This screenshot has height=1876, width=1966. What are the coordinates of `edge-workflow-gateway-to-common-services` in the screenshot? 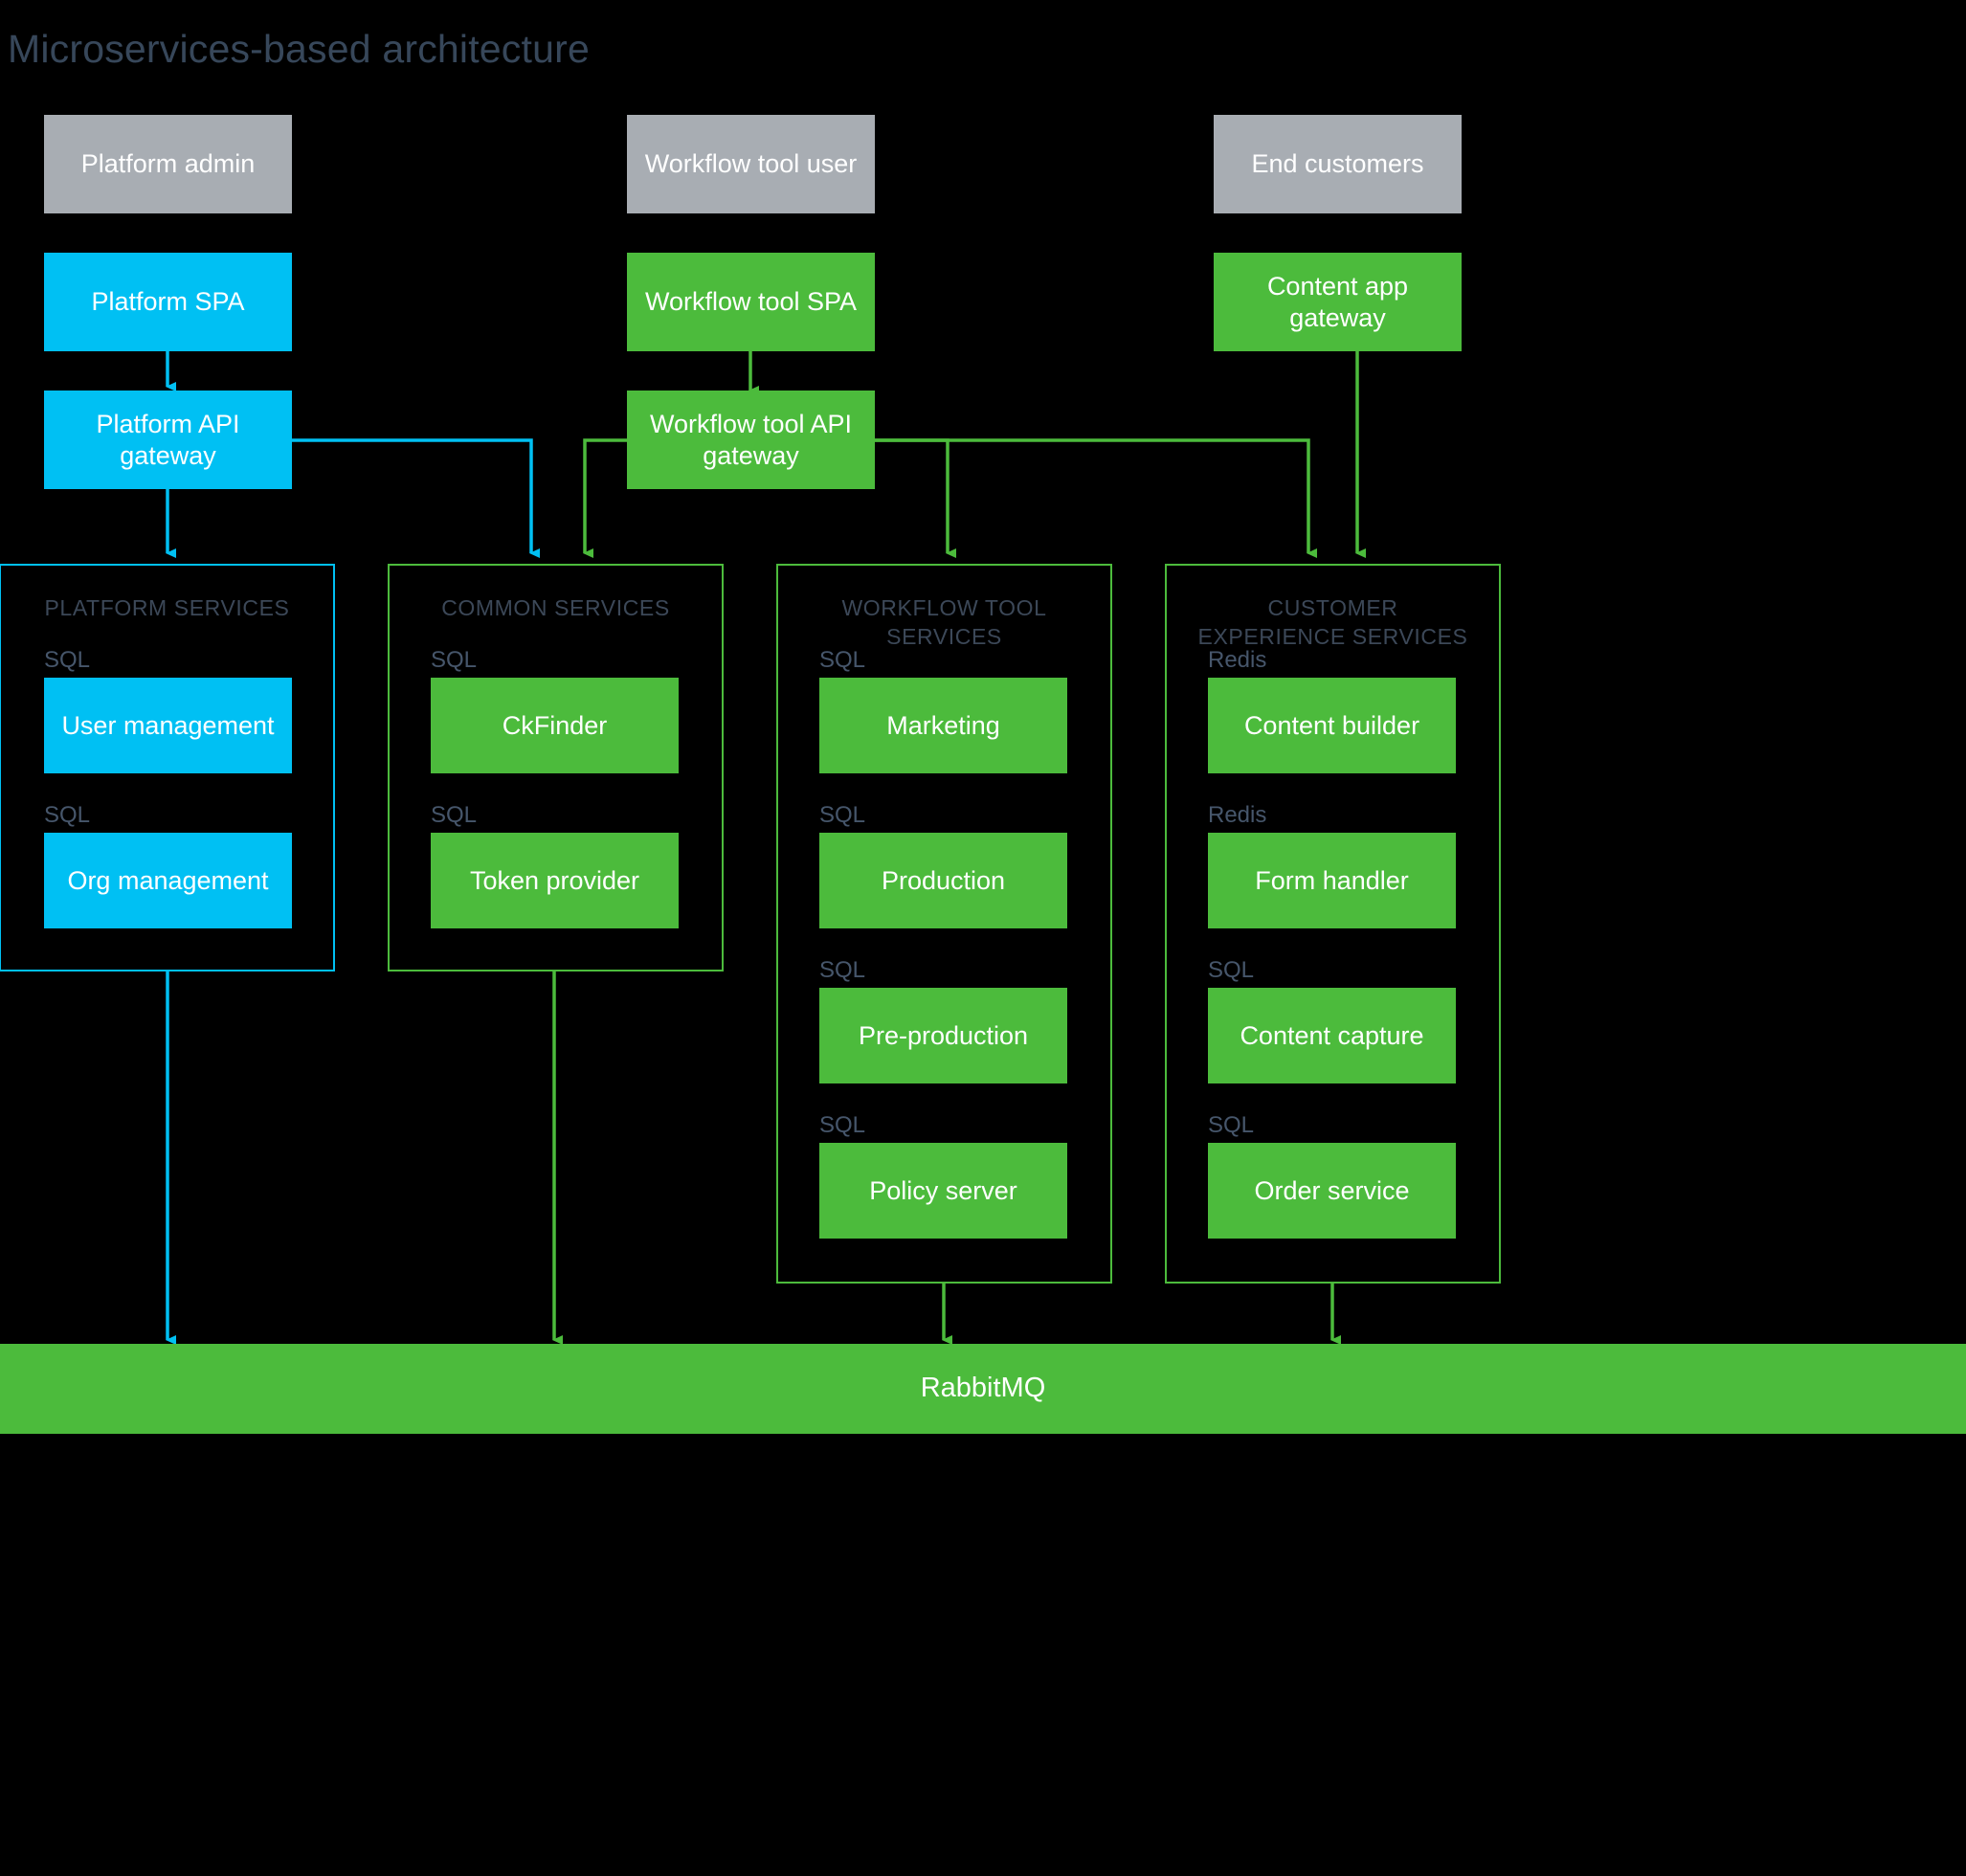 It's located at (605, 498).